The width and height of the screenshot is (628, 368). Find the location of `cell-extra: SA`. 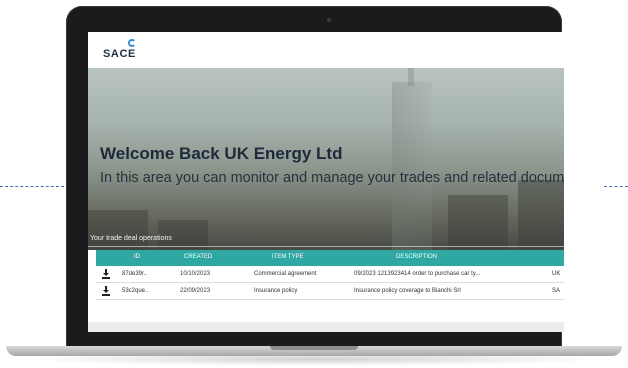

cell-extra: SA is located at coordinates (556, 291).